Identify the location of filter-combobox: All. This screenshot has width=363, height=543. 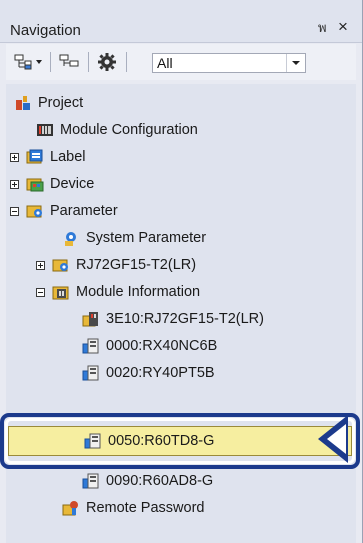
(229, 63).